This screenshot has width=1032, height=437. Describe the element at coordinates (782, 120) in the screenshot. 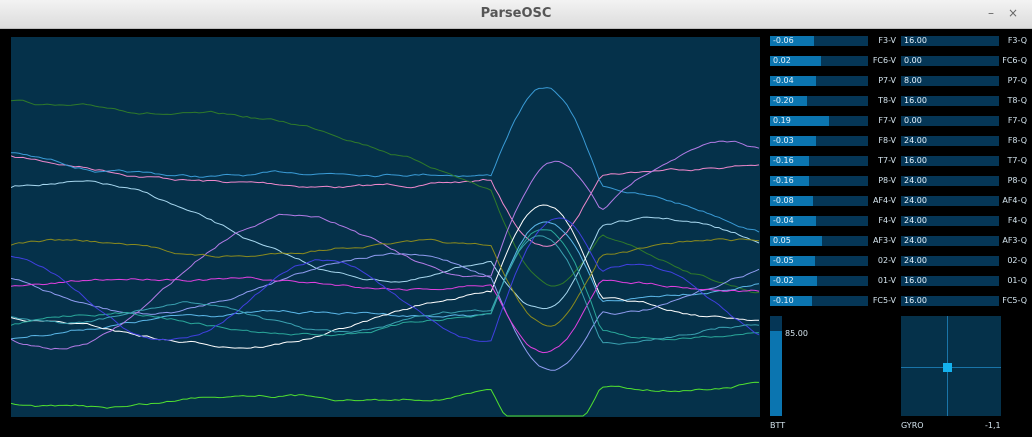

I see `v-value: 0.19` at that location.